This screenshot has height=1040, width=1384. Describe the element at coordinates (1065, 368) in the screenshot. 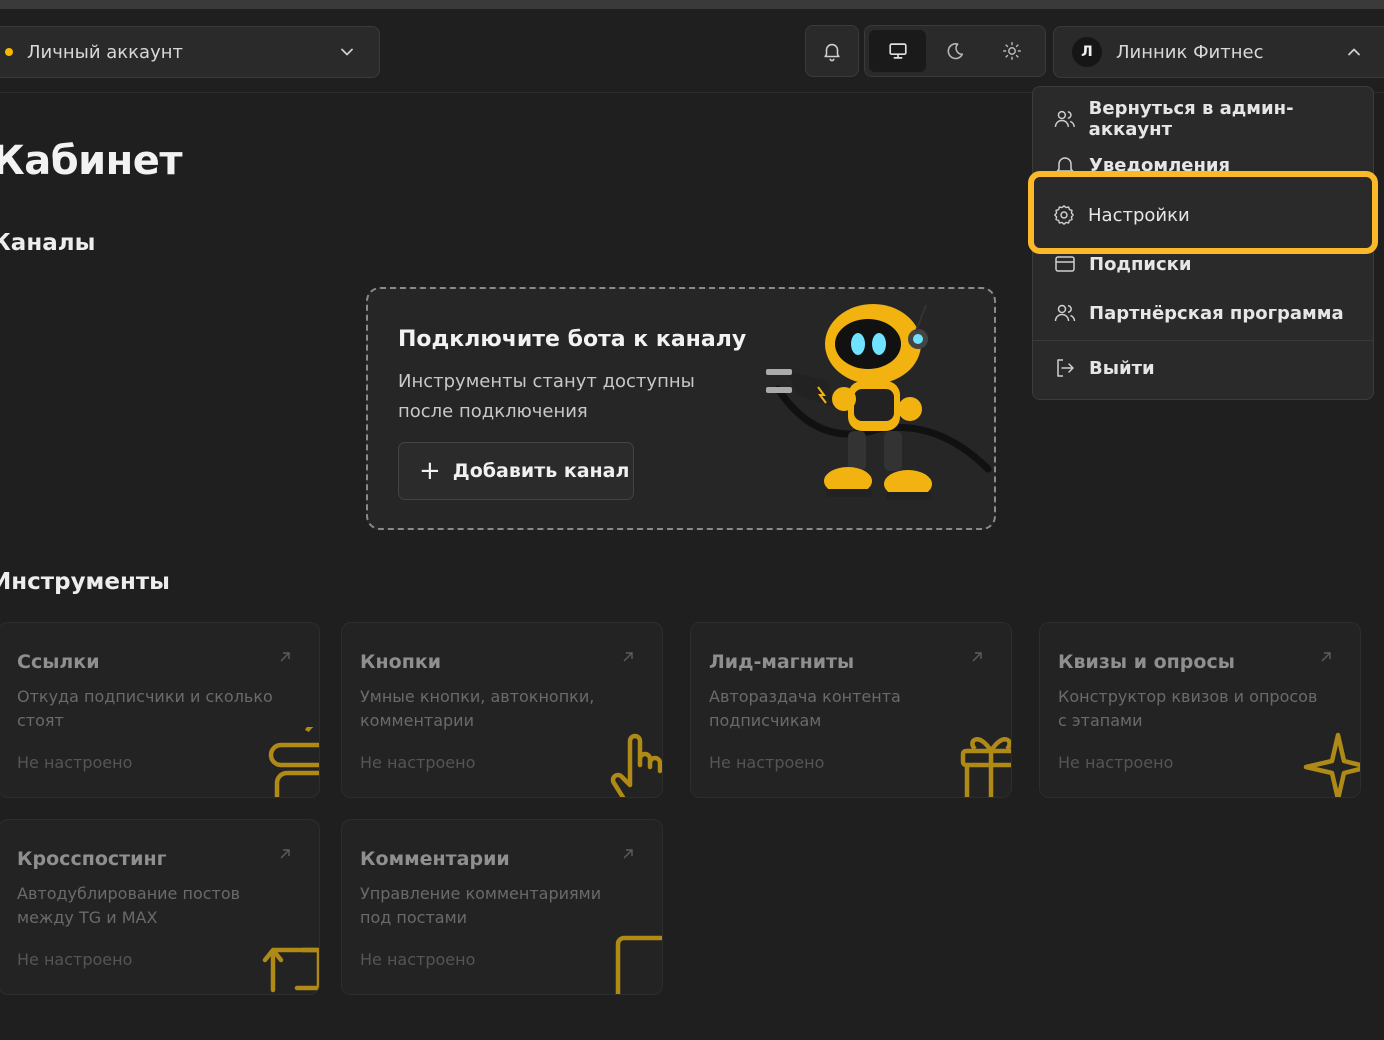

I see `logout-icon` at that location.